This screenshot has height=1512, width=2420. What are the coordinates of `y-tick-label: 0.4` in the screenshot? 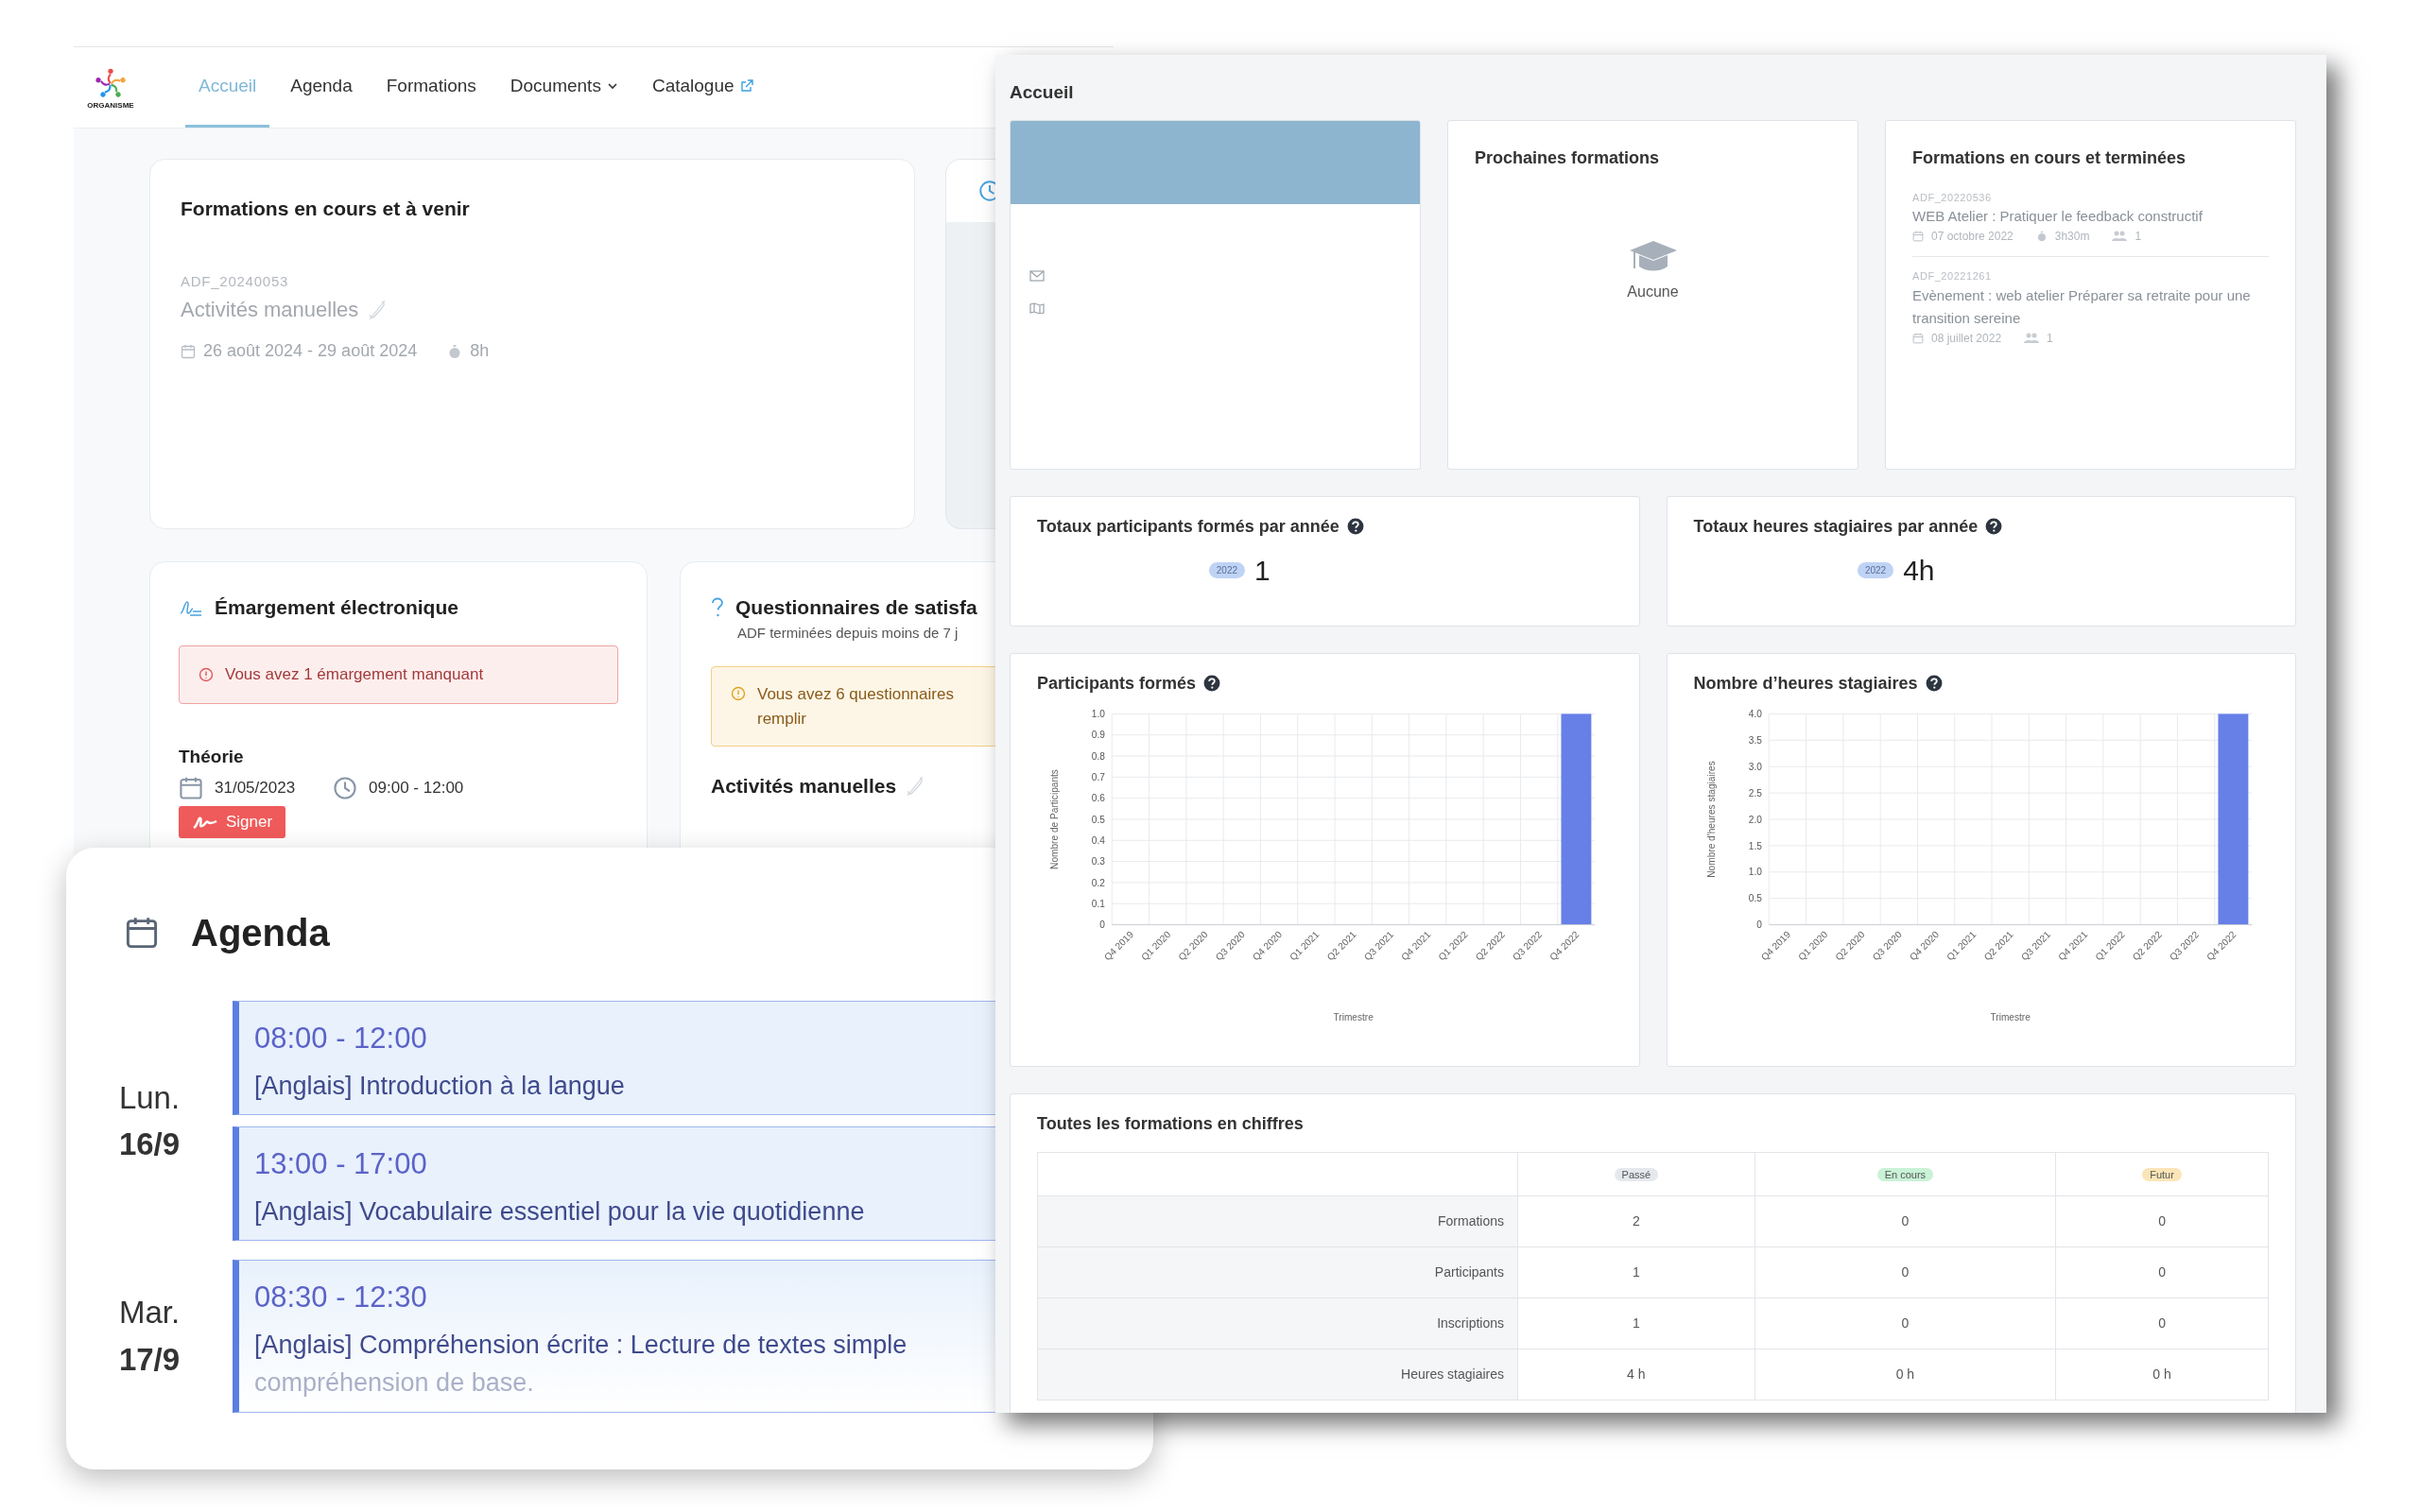 It's located at (1098, 840).